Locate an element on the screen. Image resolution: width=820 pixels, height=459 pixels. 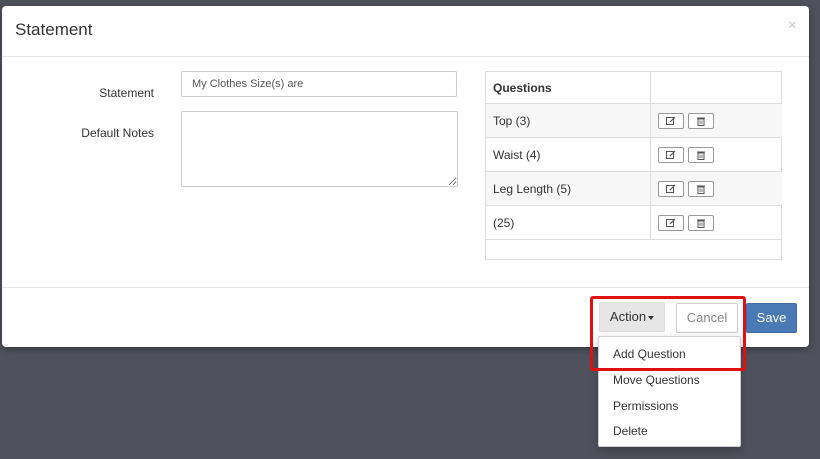
modal-title: Statement is located at coordinates (54, 29).